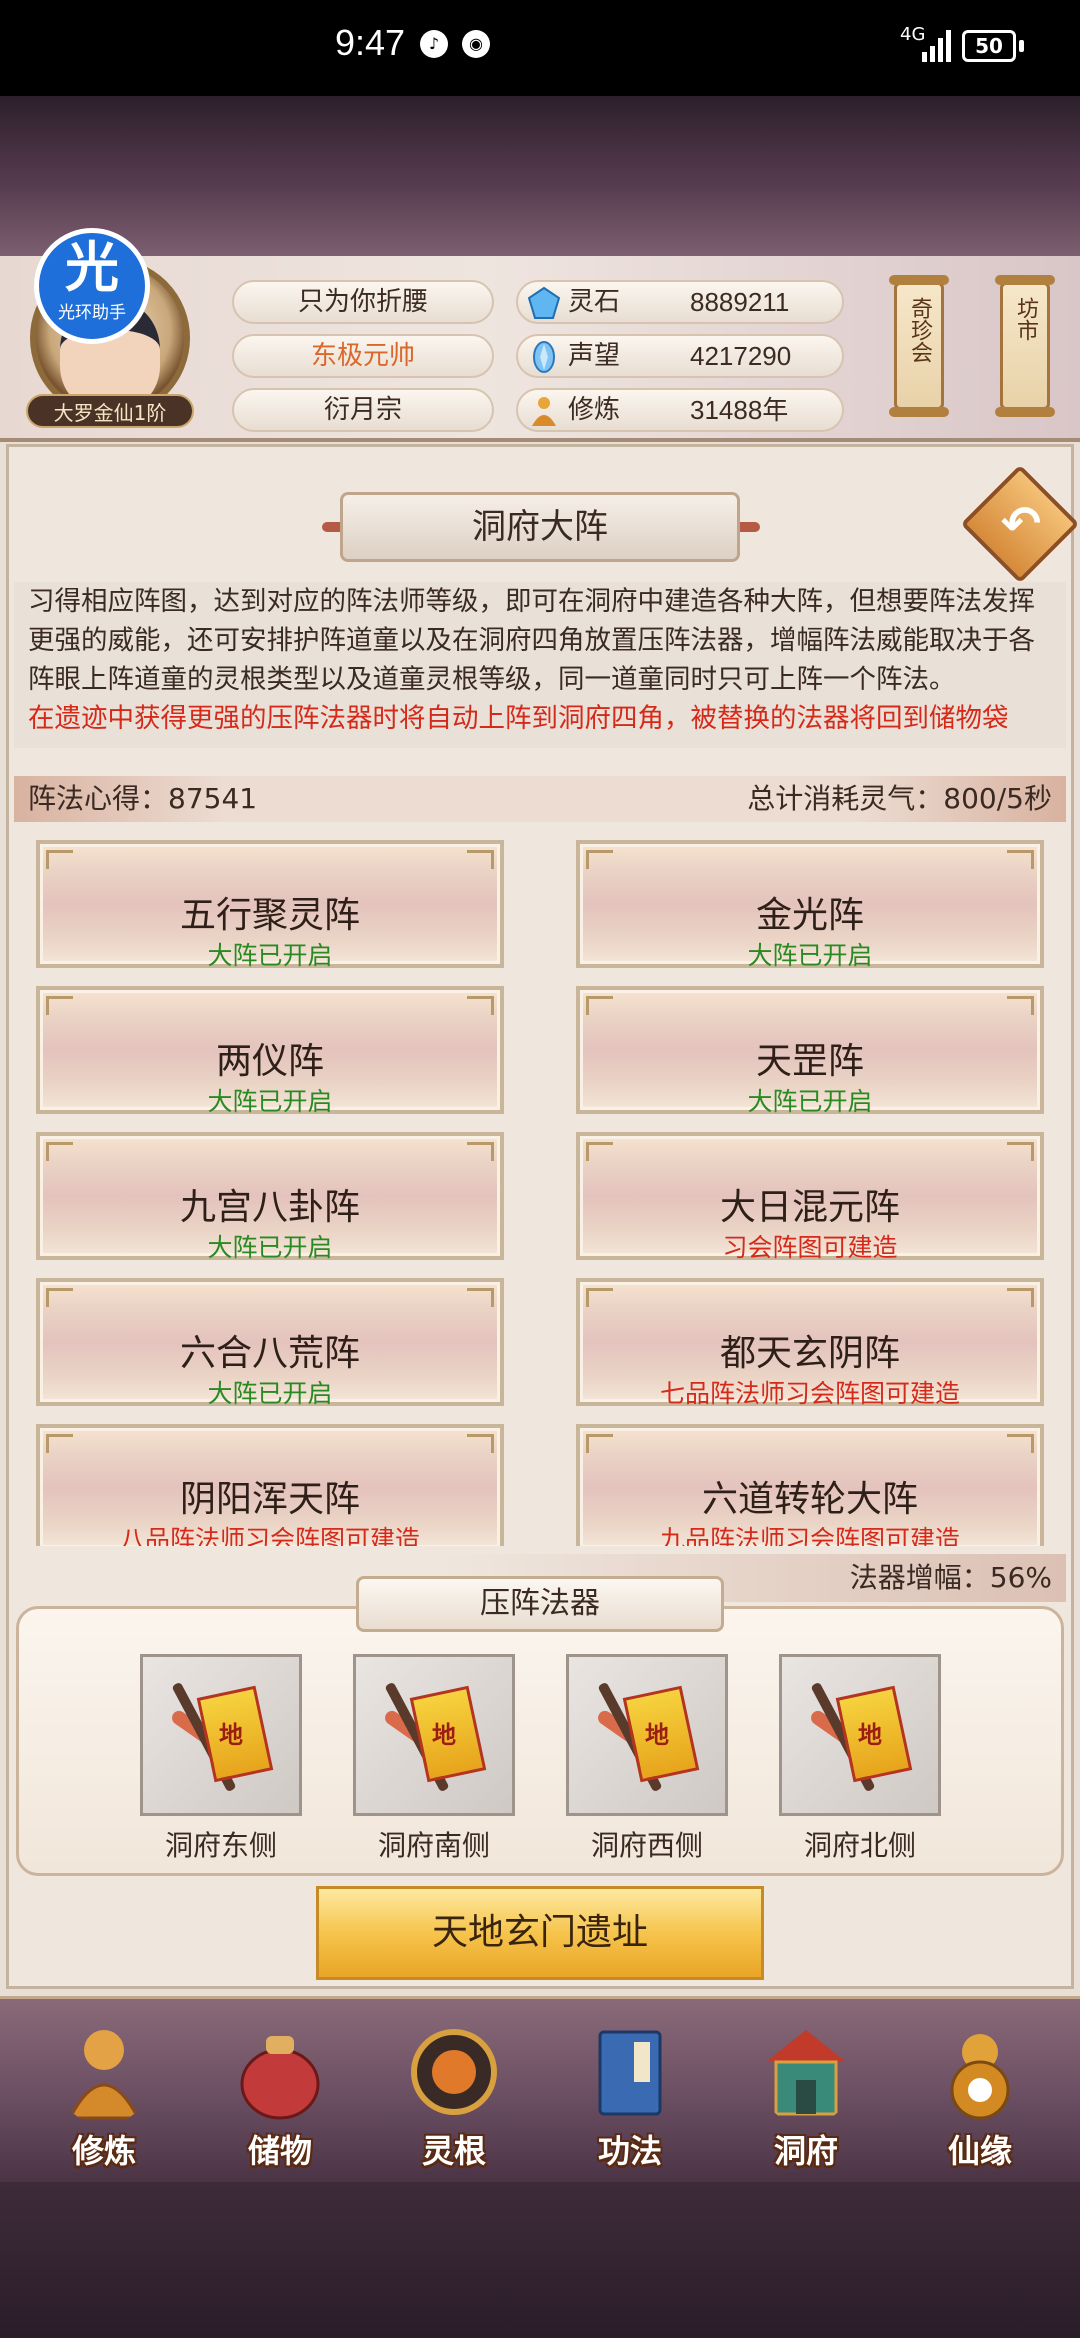  Describe the element at coordinates (979, 2151) in the screenshot. I see `nav-label: 仙缘` at that location.